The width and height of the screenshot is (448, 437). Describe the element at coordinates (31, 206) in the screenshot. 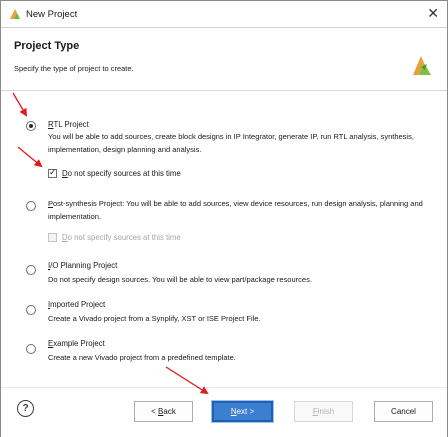

I see `post-synthesis-radio` at that location.